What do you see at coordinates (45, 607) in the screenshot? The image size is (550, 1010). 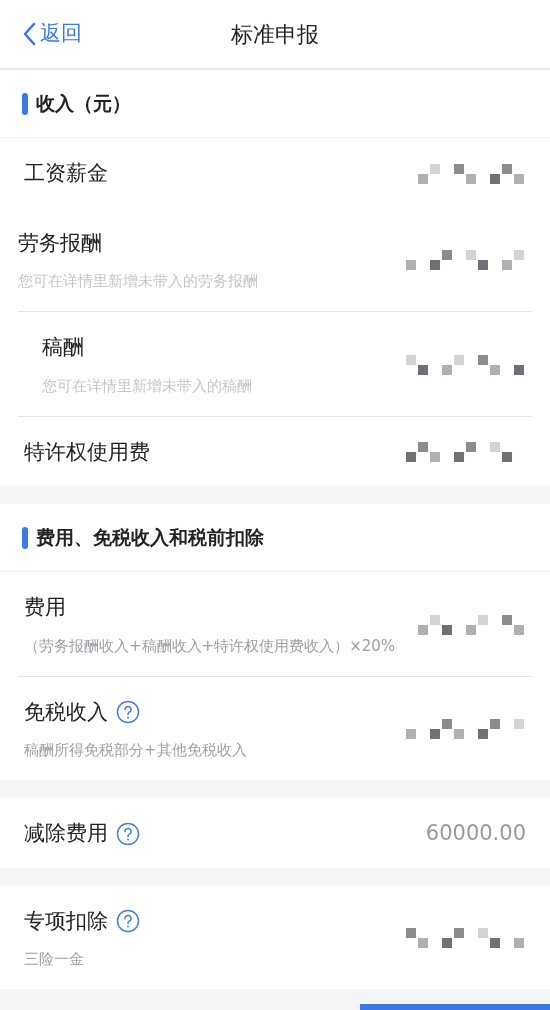 I see `field-label: 费用` at bounding box center [45, 607].